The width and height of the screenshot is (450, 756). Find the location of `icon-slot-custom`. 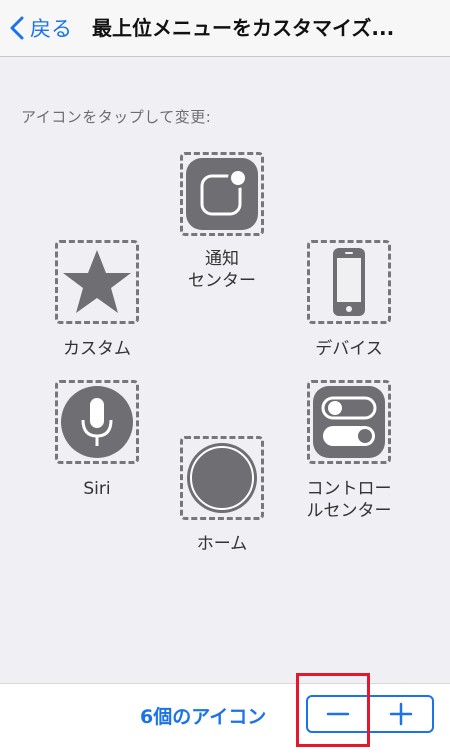

icon-slot-custom is located at coordinates (97, 282).